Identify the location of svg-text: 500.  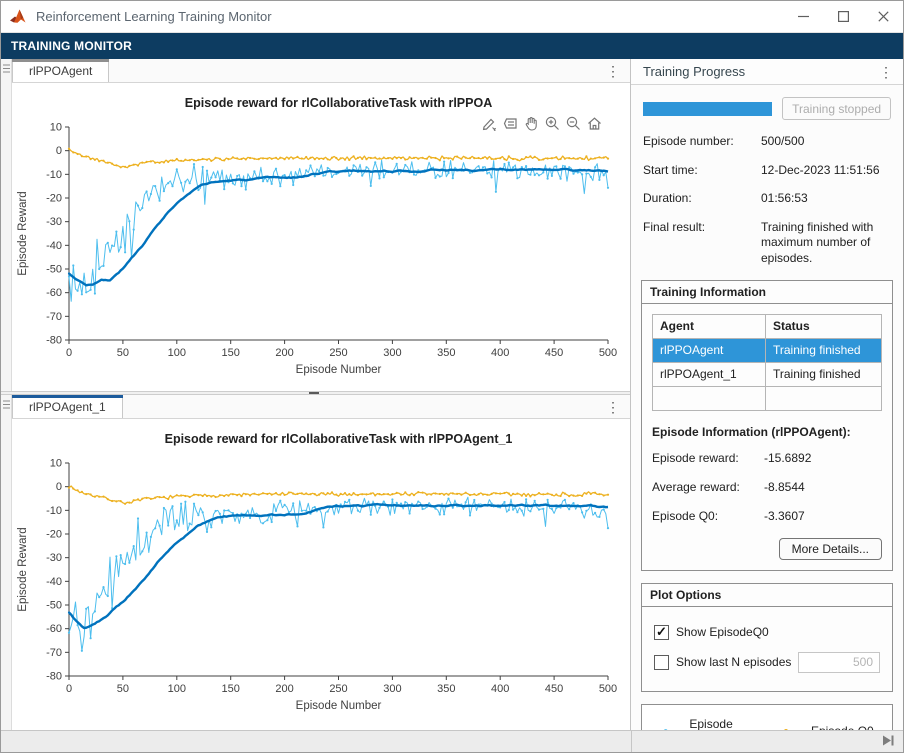
(608, 689).